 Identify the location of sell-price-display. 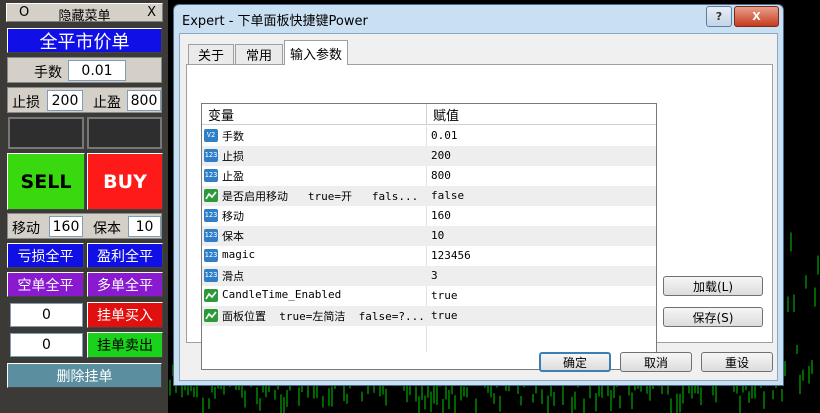
(46, 133).